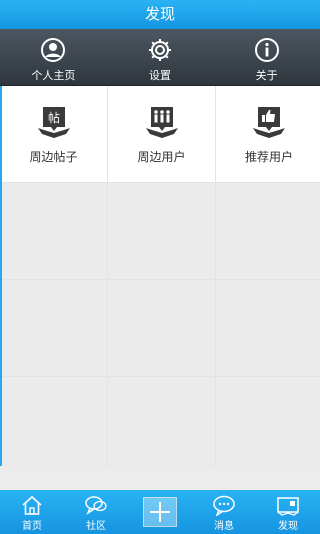 This screenshot has height=534, width=320. What do you see at coordinates (32, 526) in the screenshot?
I see `tab-label: 首页` at bounding box center [32, 526].